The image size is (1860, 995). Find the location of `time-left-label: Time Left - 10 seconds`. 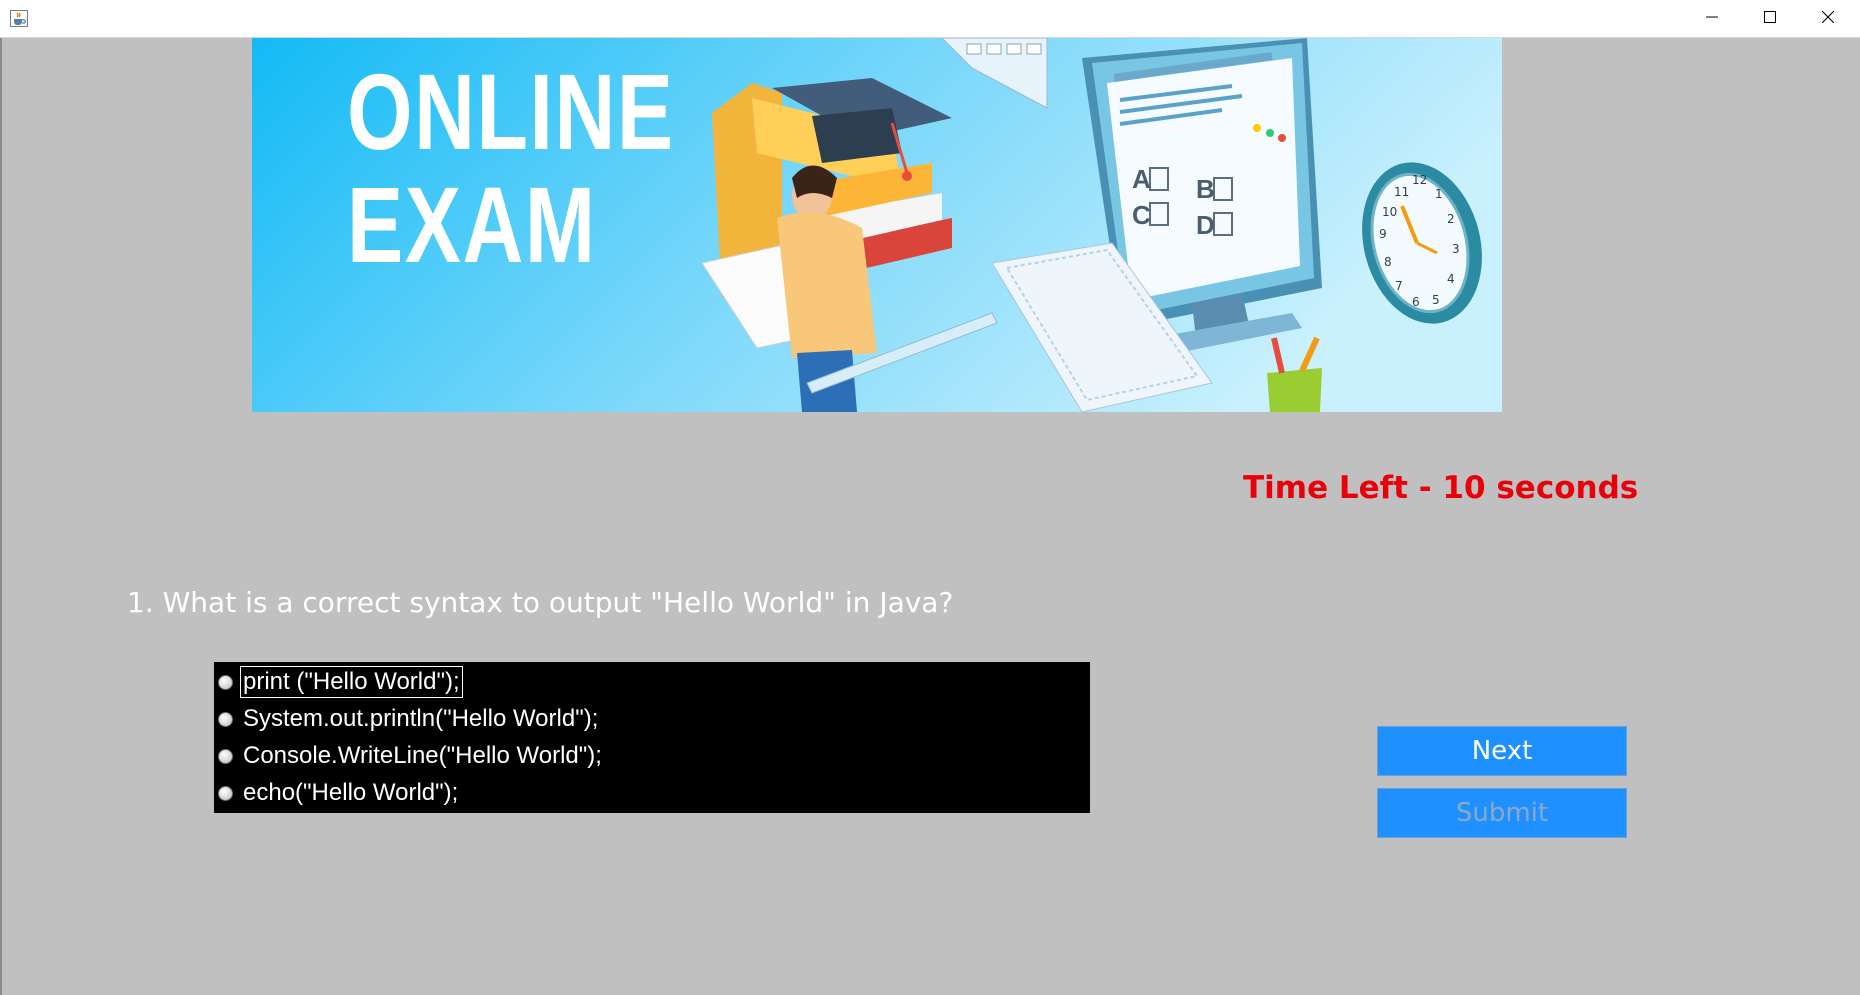

time-left-label: Time Left - 10 seconds is located at coordinates (1441, 488).